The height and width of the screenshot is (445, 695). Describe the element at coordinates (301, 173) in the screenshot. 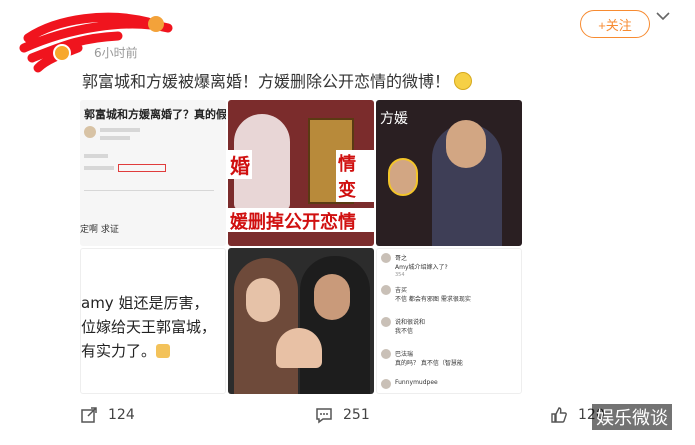

I see `image-2: 婚 情变 媛删掉公开恋情` at that location.